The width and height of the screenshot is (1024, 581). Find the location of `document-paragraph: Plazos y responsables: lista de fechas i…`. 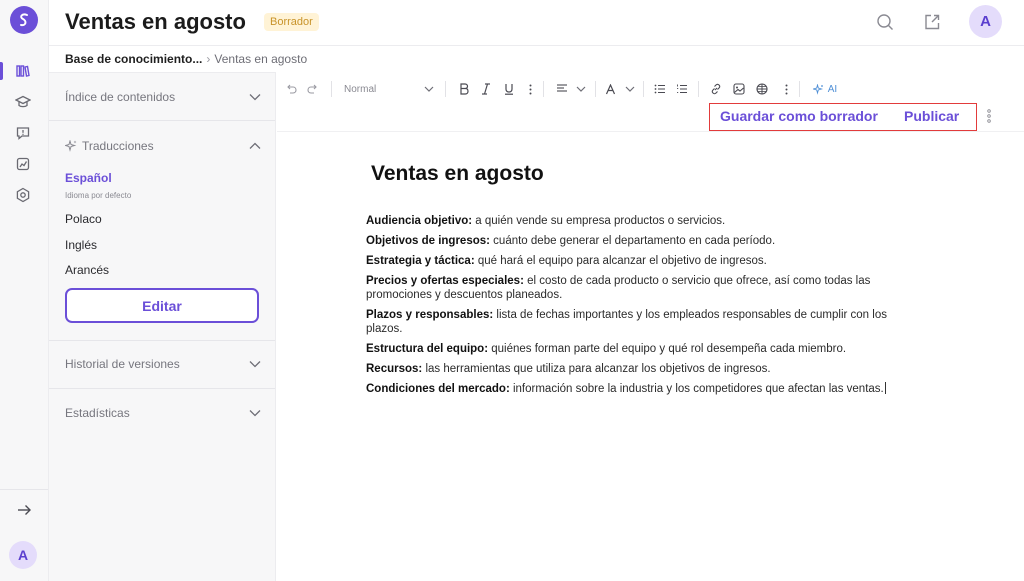

document-paragraph: Plazos y responsables: lista de fechas i… is located at coordinates (626, 322).